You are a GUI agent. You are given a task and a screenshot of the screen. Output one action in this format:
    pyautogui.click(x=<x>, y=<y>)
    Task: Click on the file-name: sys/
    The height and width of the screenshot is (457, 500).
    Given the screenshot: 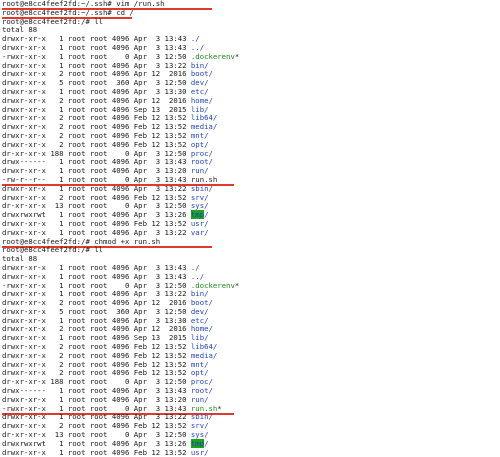 What is the action you would take?
    pyautogui.click(x=199, y=435)
    